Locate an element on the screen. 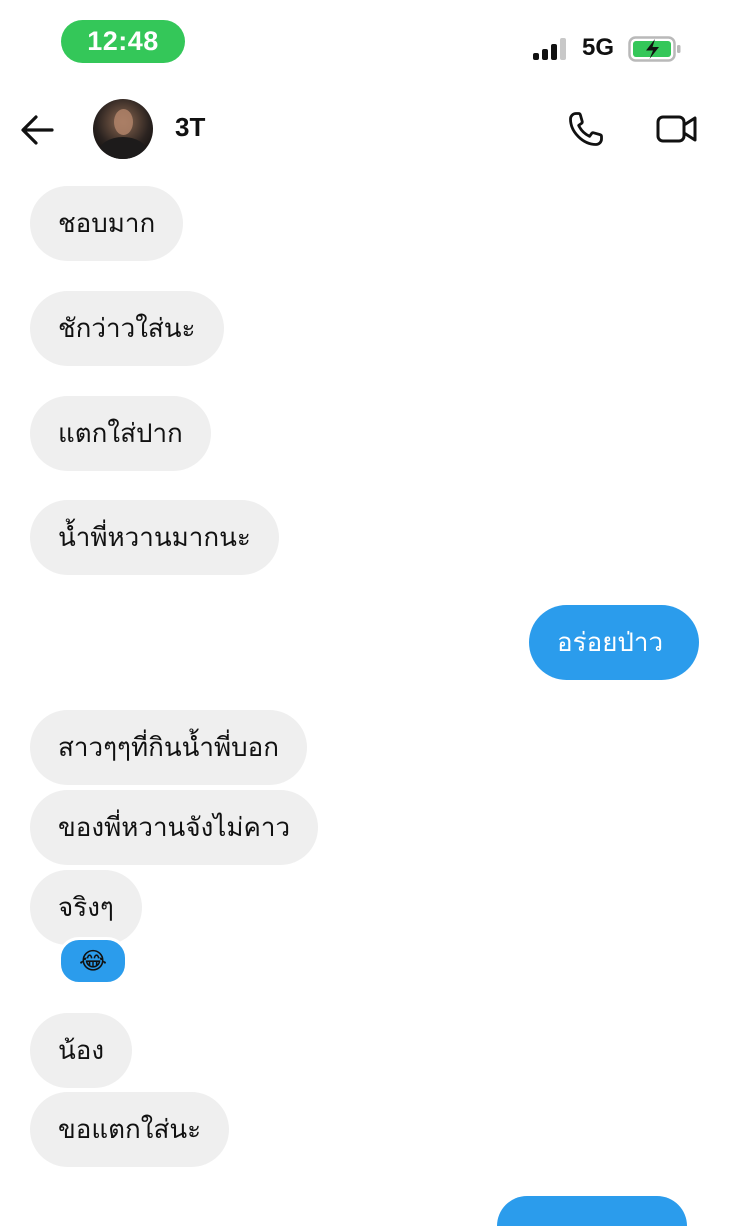 The height and width of the screenshot is (1226, 729). message-bubble-outgoing: อร่อยป่าว is located at coordinates (614, 642).